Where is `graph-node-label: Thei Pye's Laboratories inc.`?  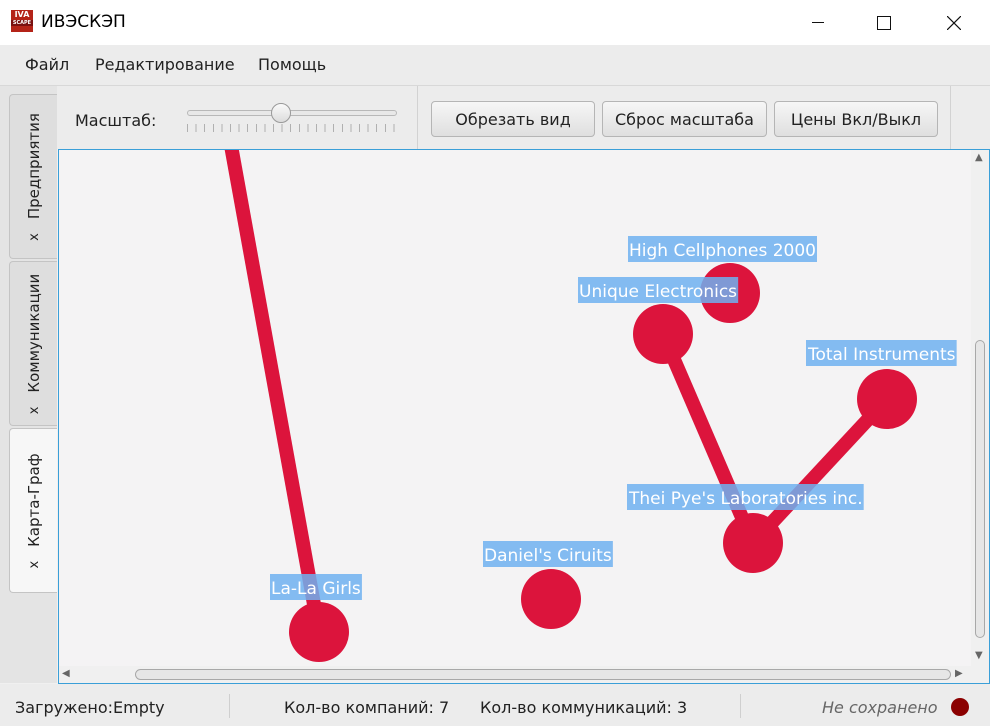
graph-node-label: Thei Pye's Laboratories inc. is located at coordinates (745, 499).